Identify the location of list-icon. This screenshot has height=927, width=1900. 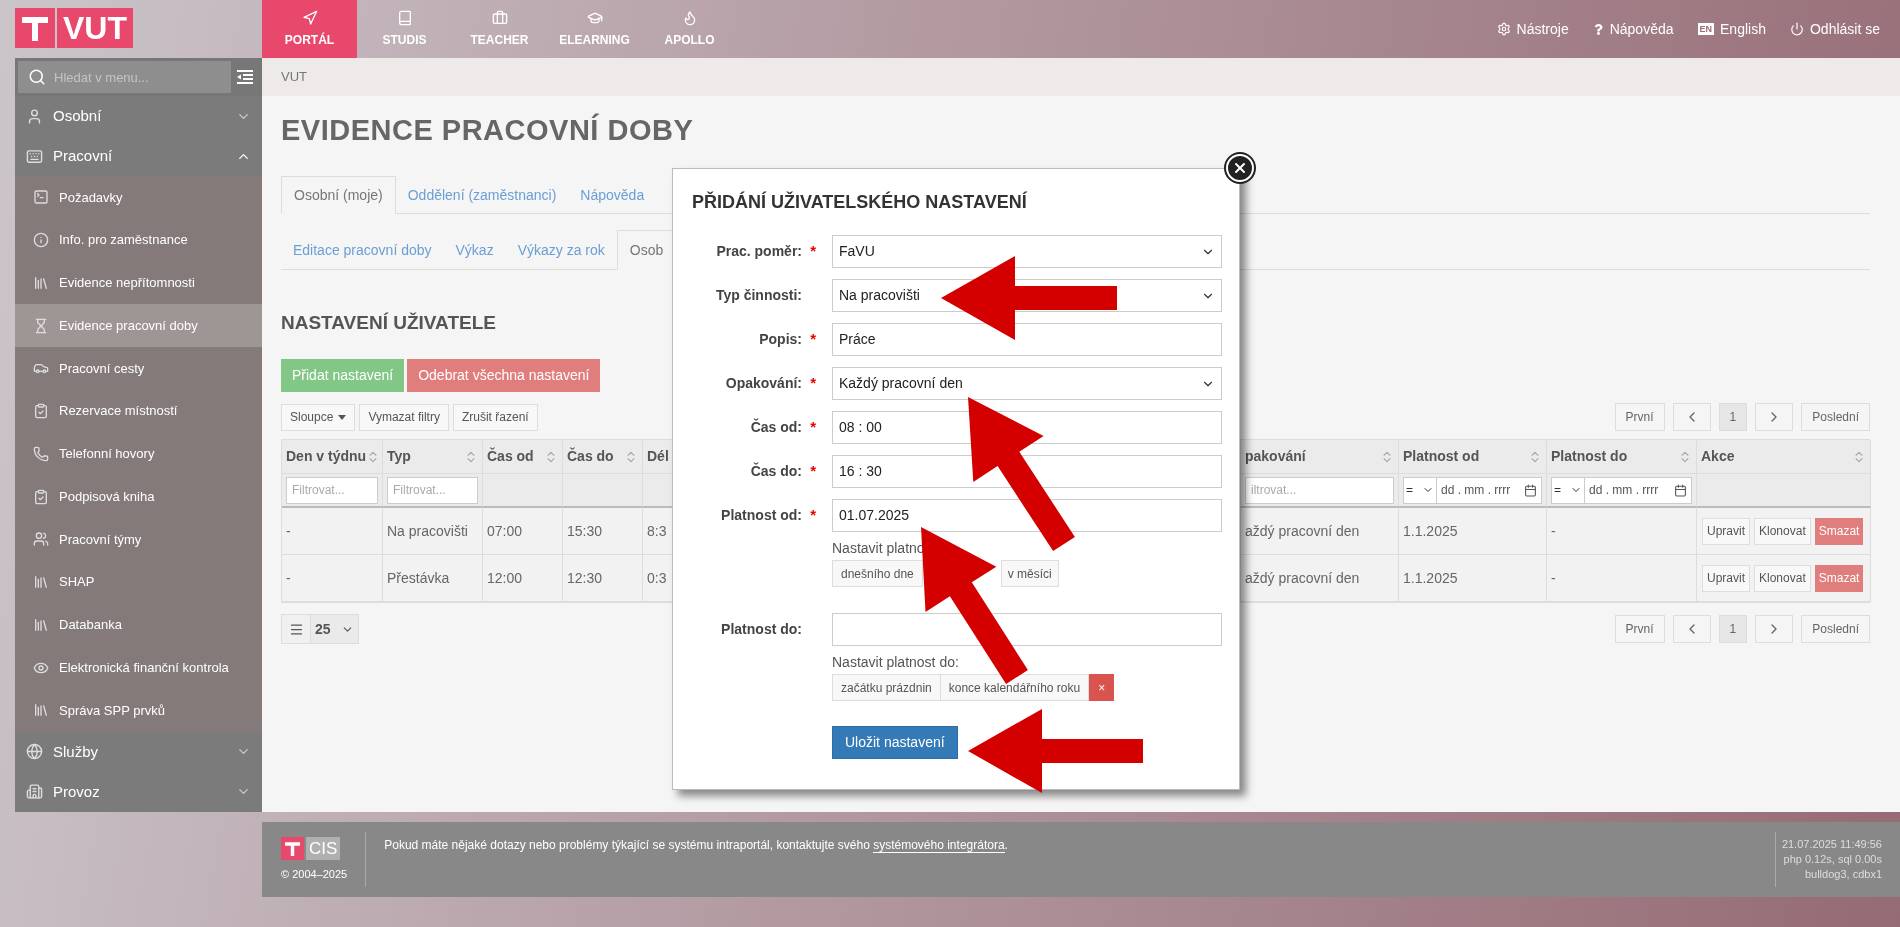
(296, 629).